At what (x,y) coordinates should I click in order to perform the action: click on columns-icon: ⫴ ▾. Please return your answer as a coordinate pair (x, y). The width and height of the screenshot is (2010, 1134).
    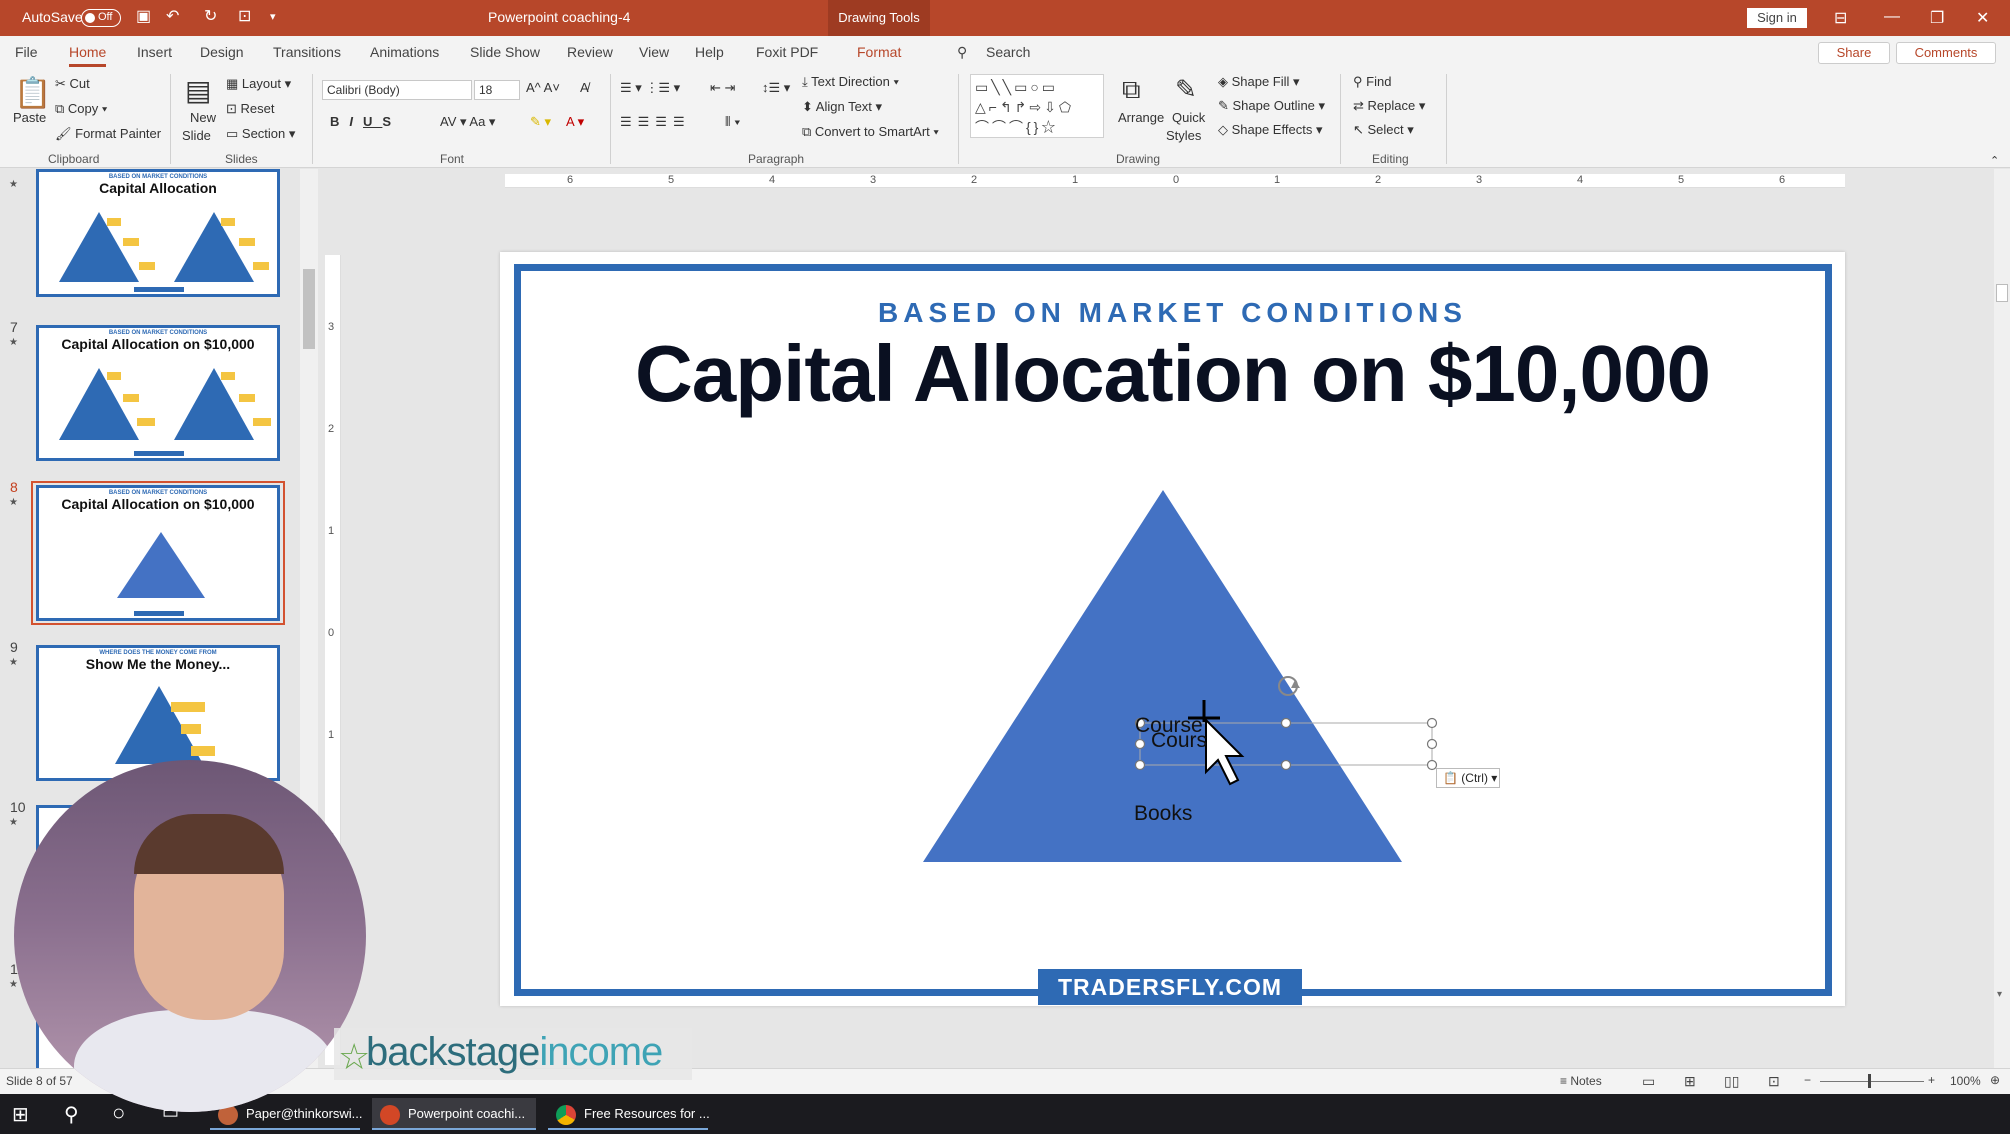
    Looking at the image, I should click on (732, 122).